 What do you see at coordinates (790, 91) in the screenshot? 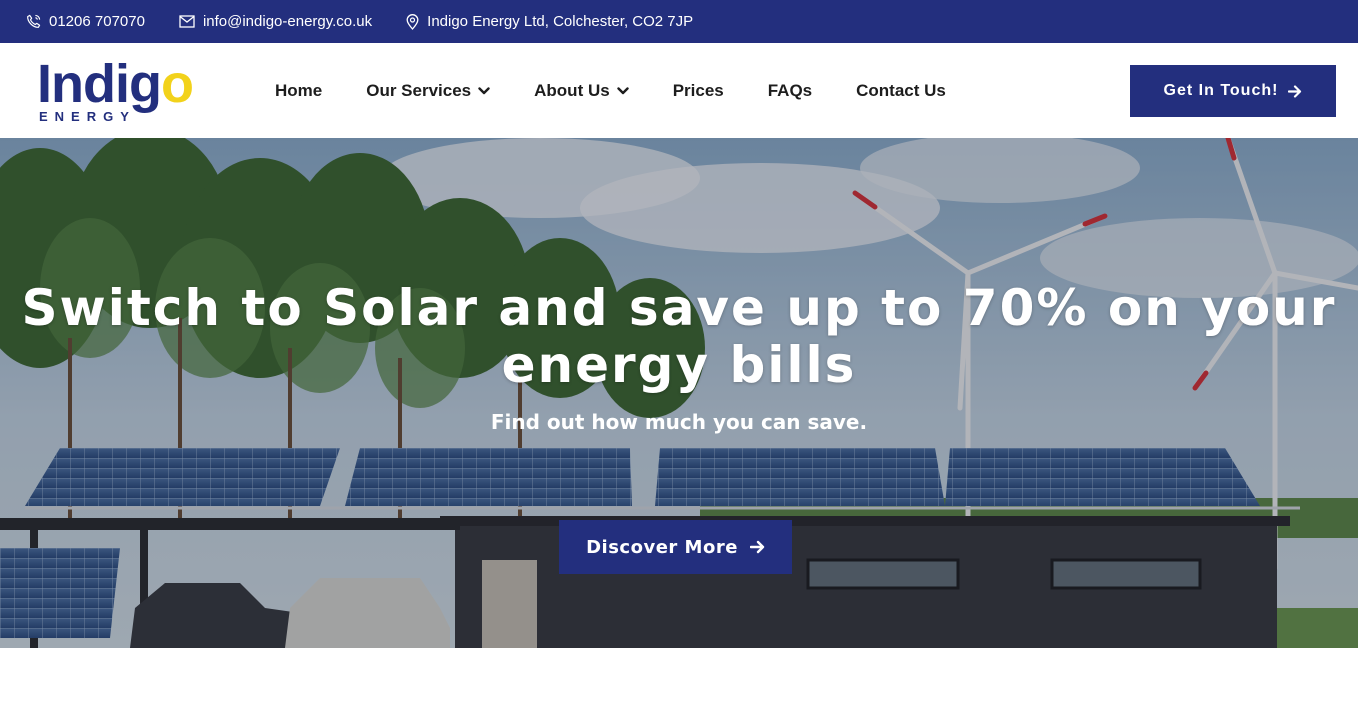
I see `nav-item-faqs: FAQs` at bounding box center [790, 91].